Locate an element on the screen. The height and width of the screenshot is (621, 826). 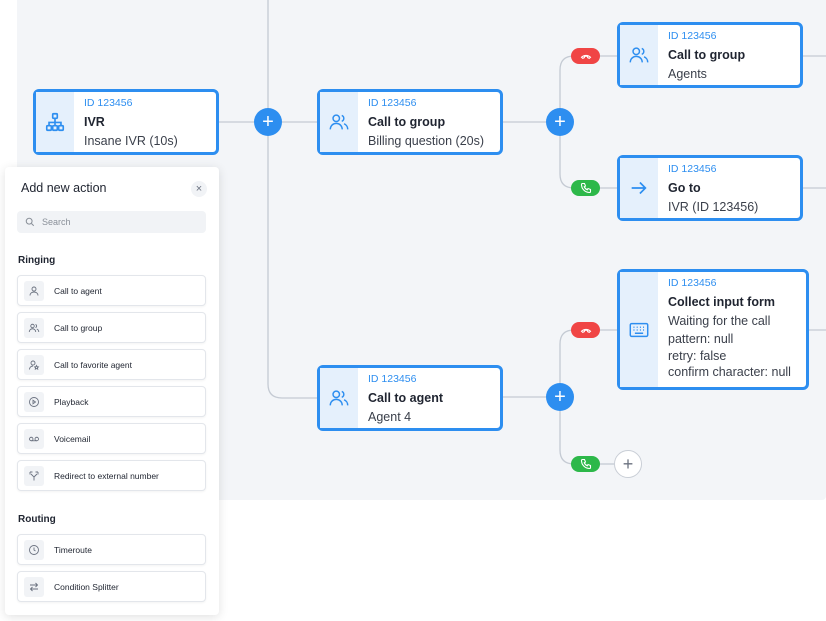
search-box is located at coordinates (111, 222).